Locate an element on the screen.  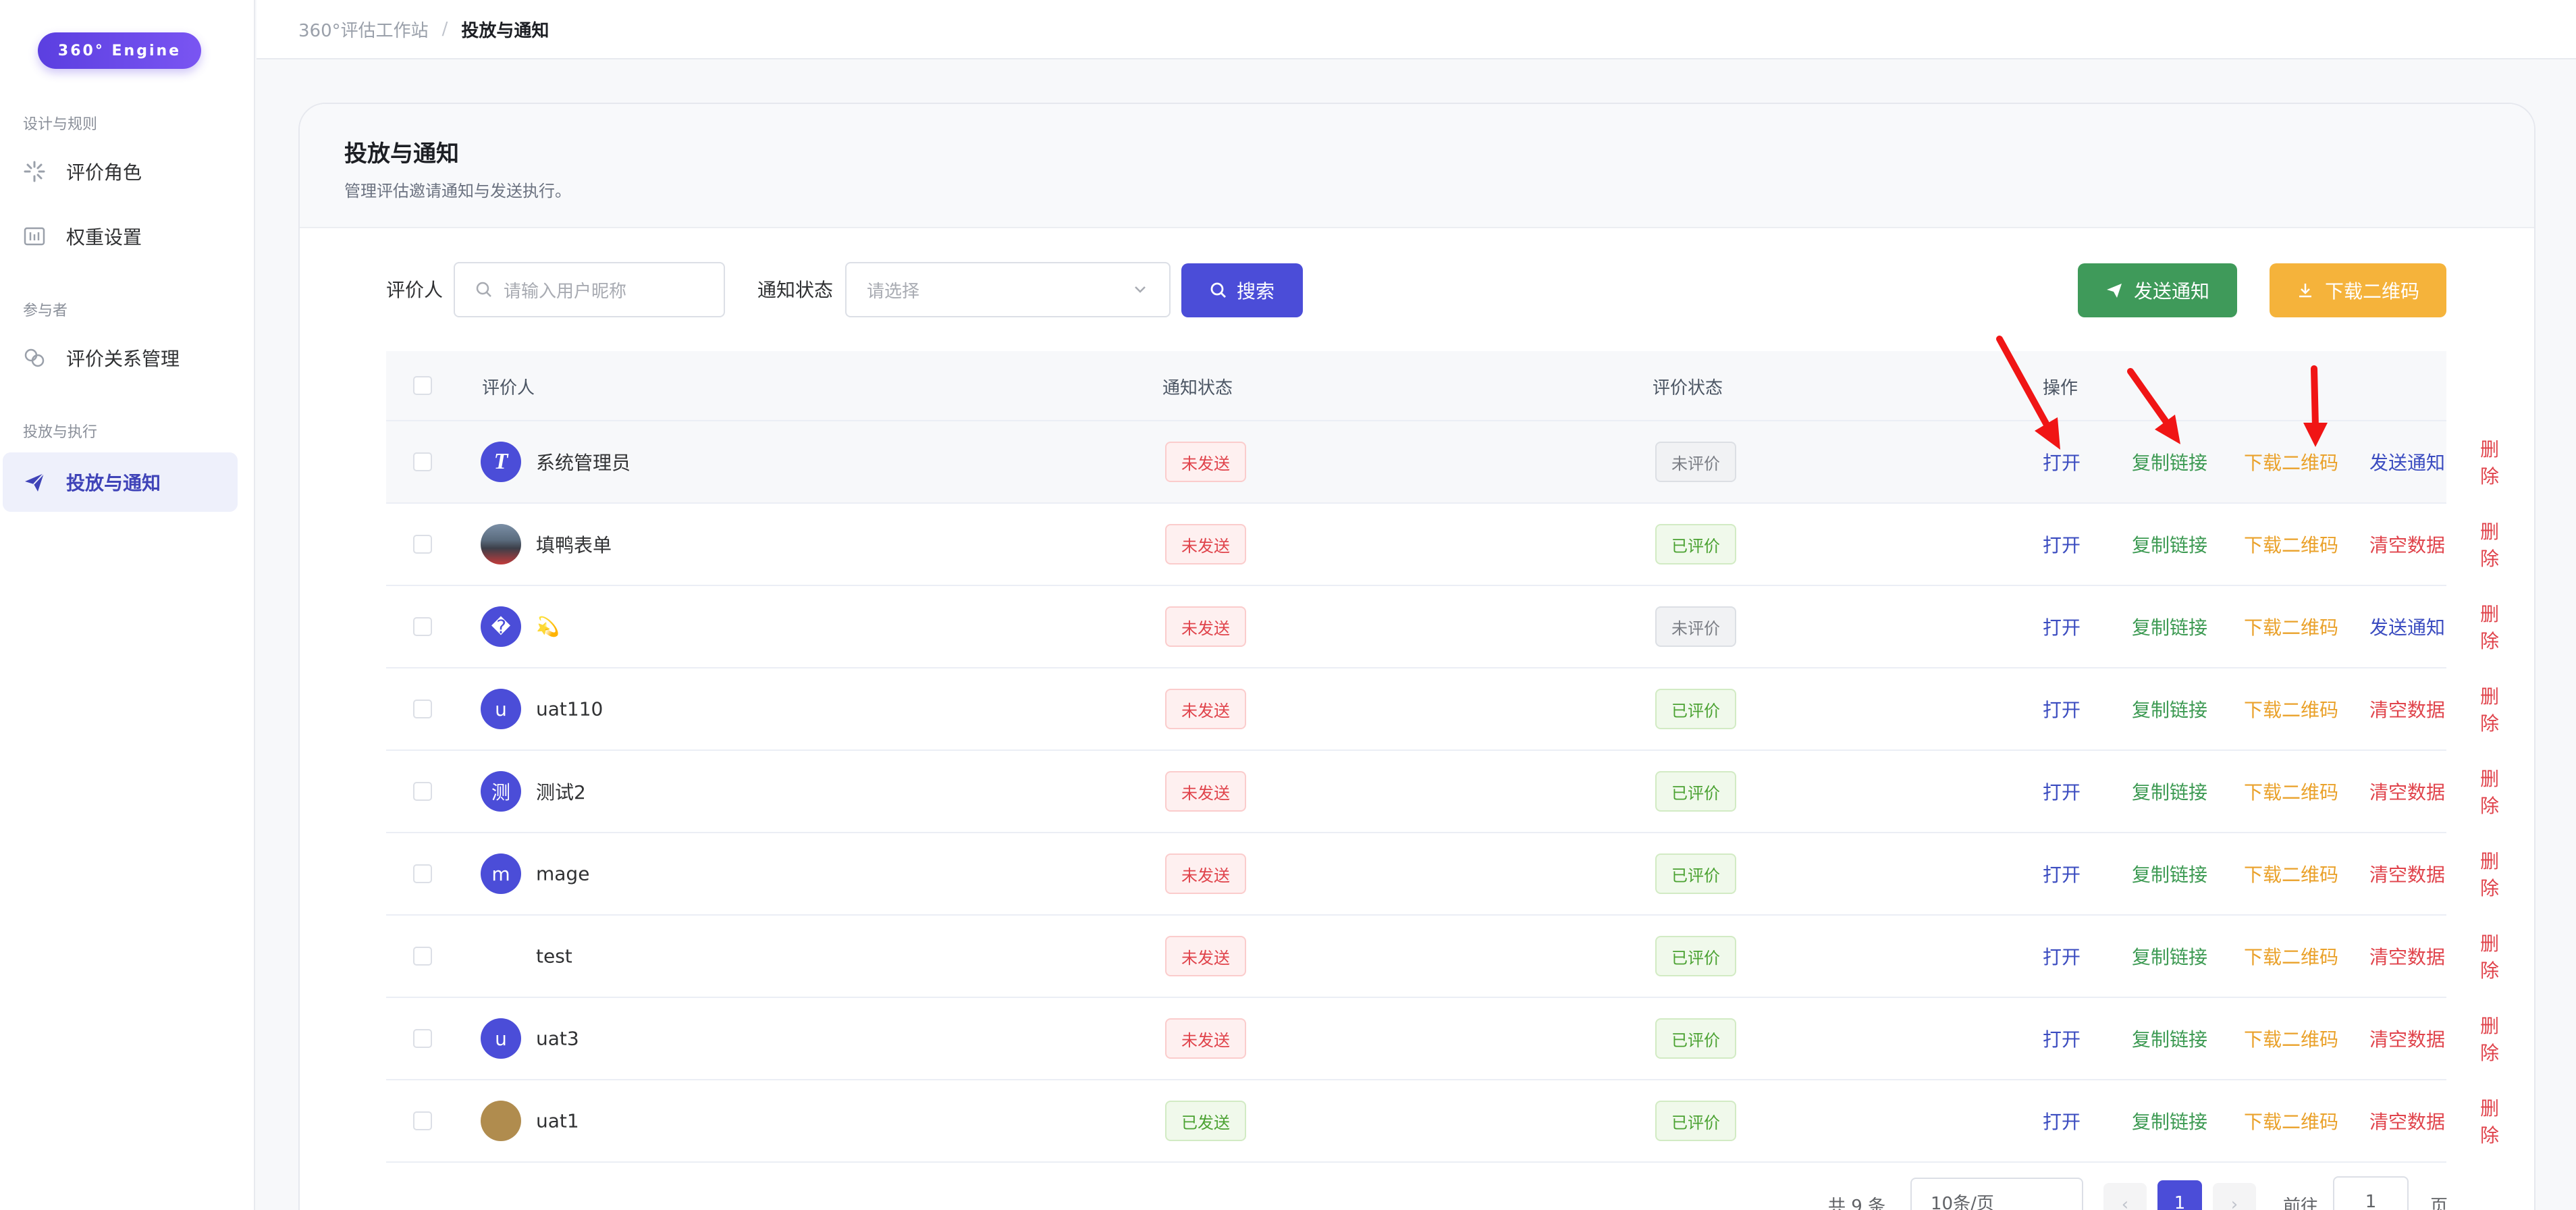
select-all-checkbox is located at coordinates (423, 385).